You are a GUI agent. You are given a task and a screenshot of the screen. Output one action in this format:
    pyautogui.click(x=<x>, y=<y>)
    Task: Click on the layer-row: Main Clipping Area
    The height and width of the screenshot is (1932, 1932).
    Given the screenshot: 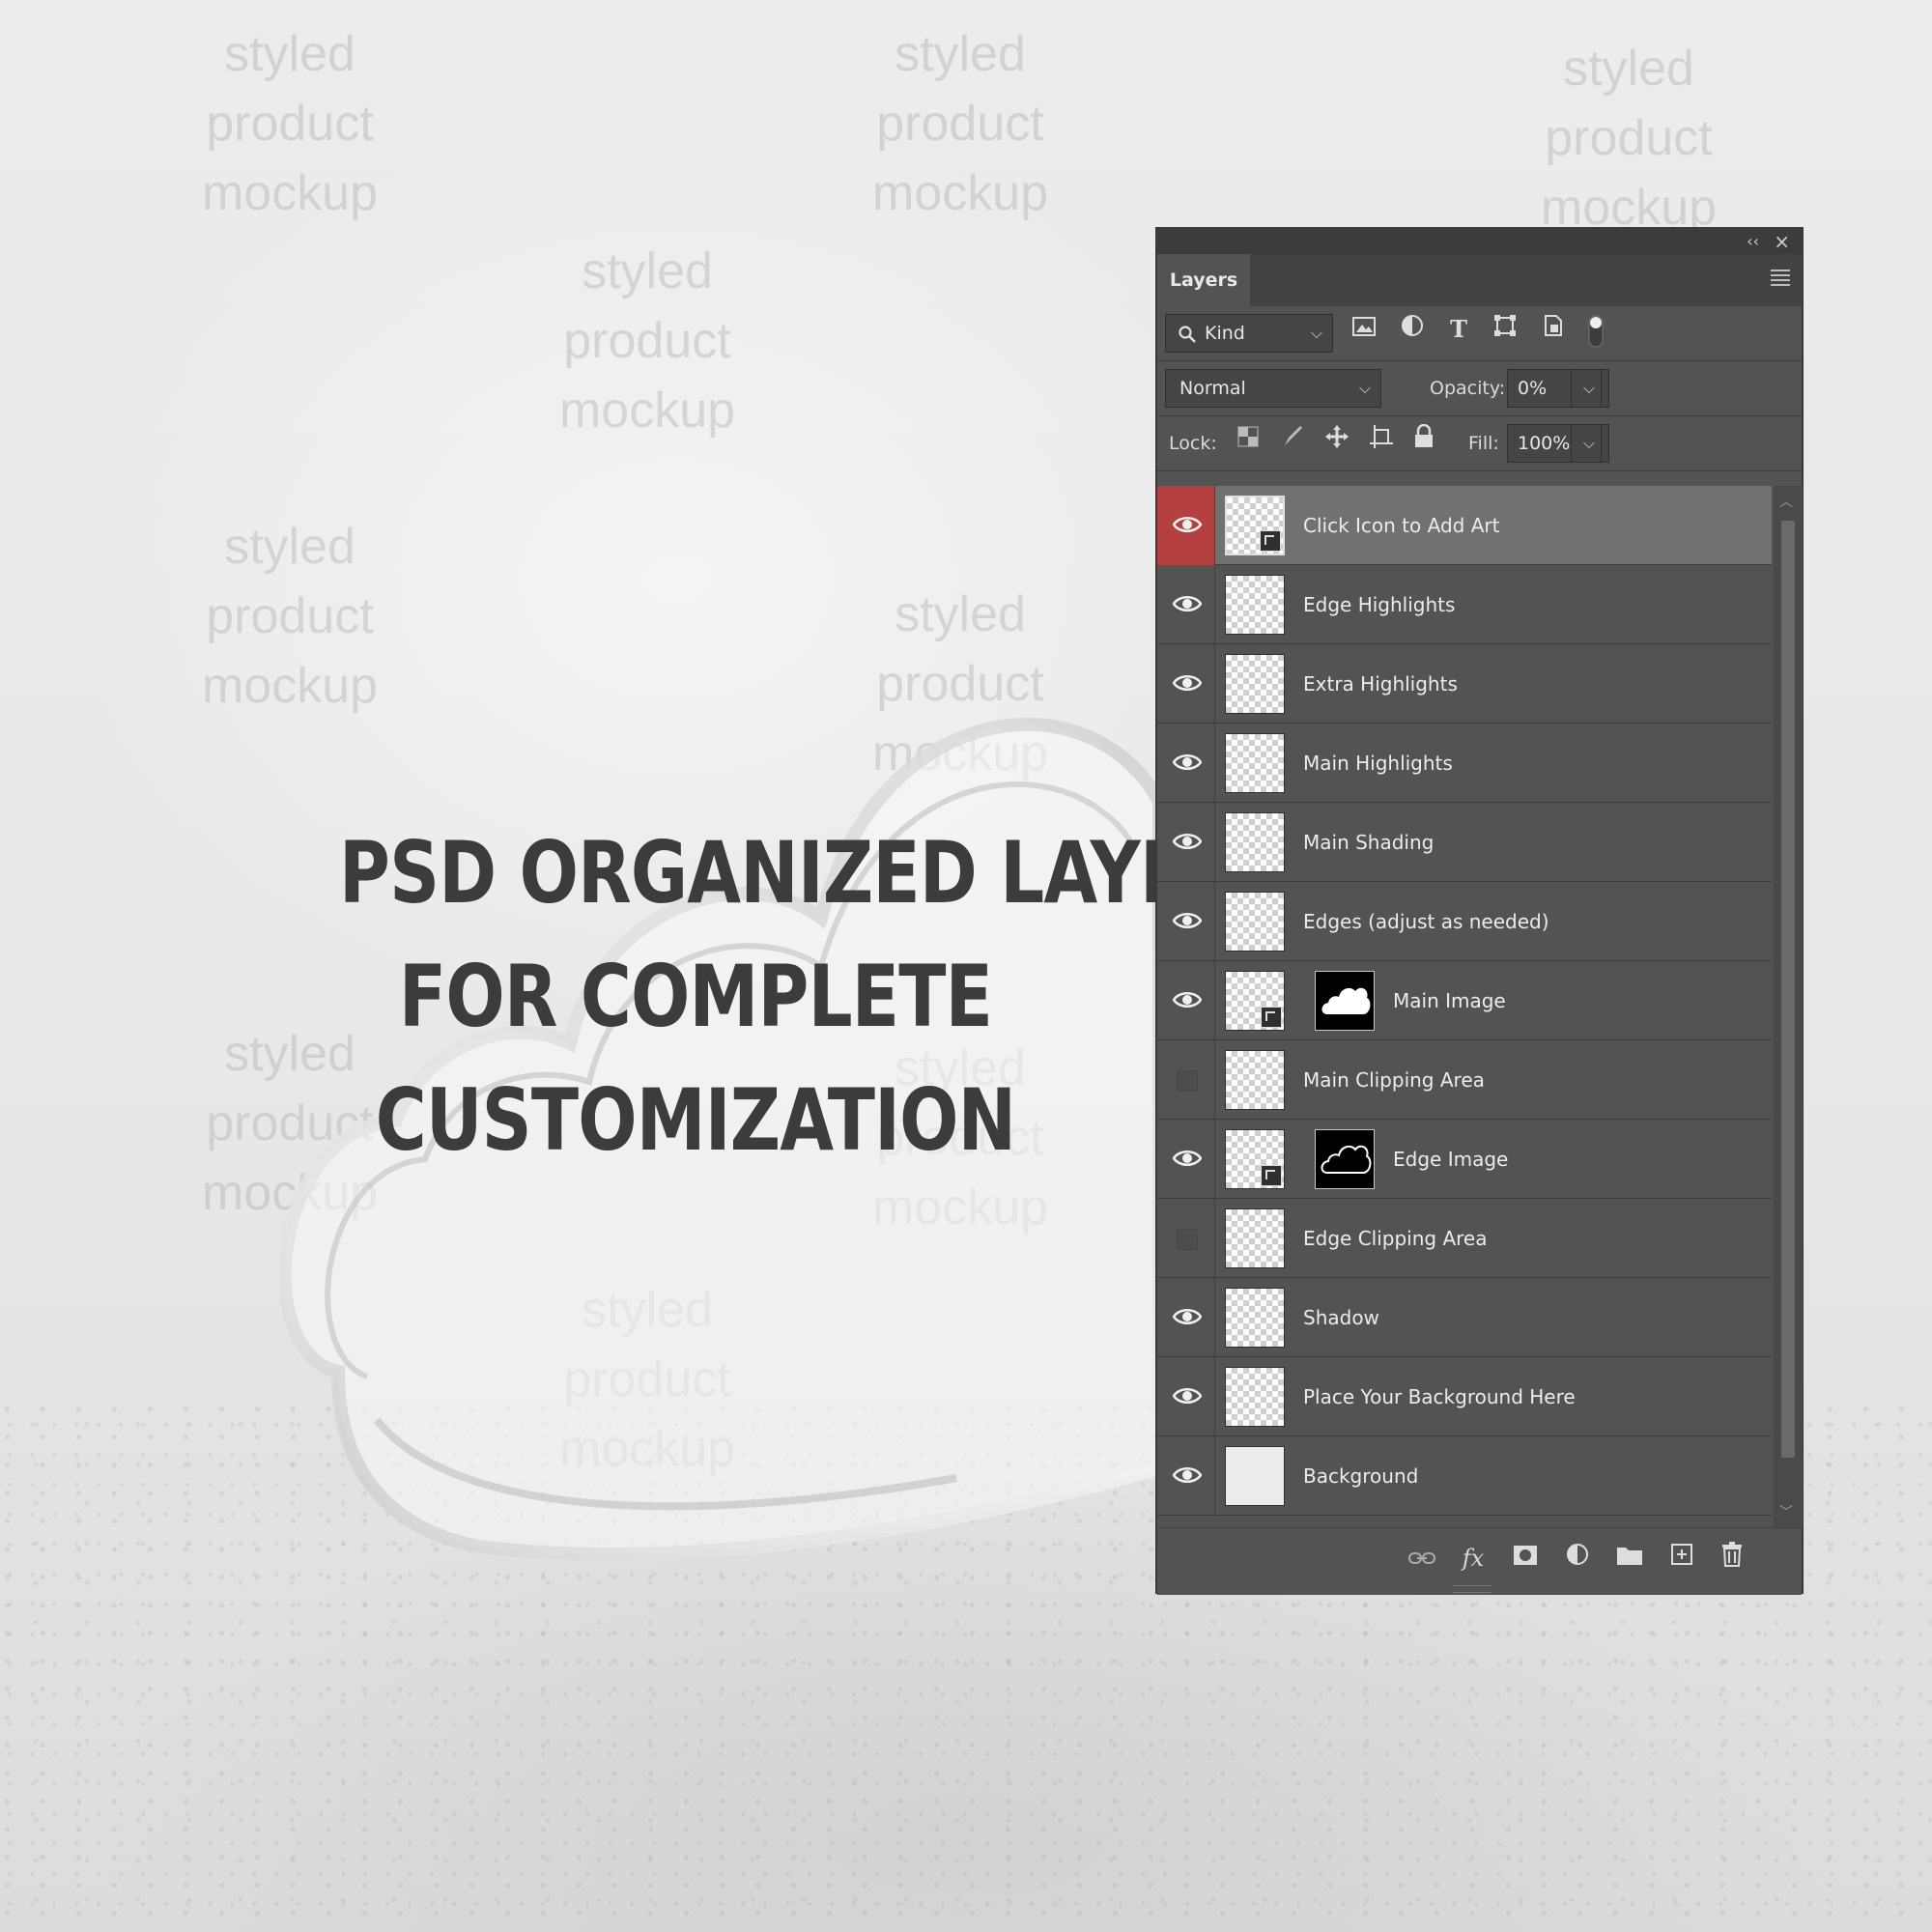 What is the action you would take?
    pyautogui.click(x=1464, y=1080)
    